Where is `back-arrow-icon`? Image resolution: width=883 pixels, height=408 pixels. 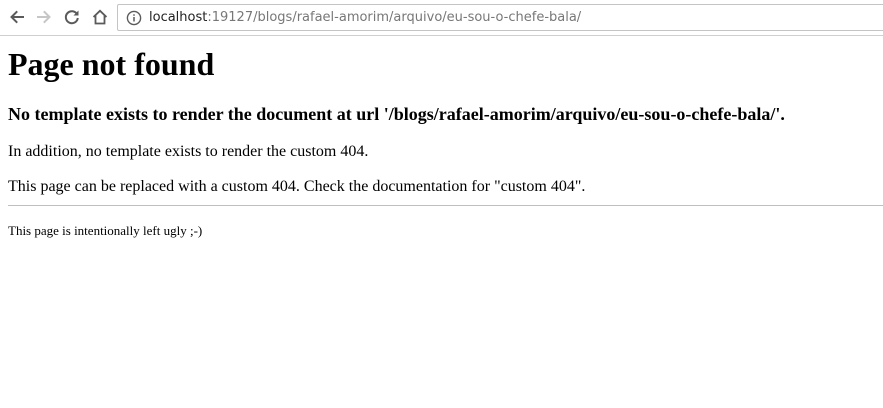
back-arrow-icon is located at coordinates (17, 17).